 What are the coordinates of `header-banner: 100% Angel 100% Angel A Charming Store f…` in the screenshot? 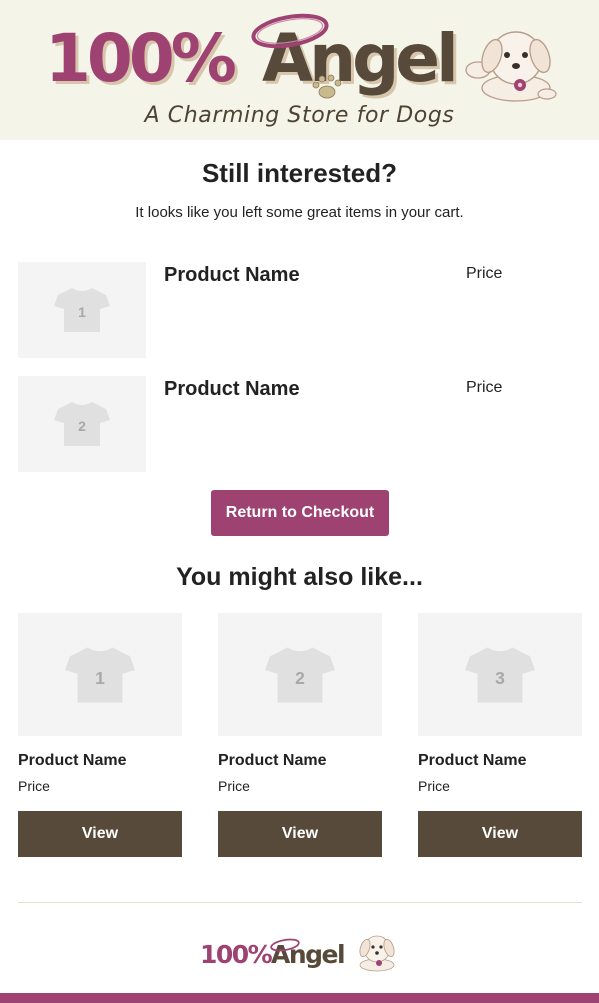 It's located at (299, 70).